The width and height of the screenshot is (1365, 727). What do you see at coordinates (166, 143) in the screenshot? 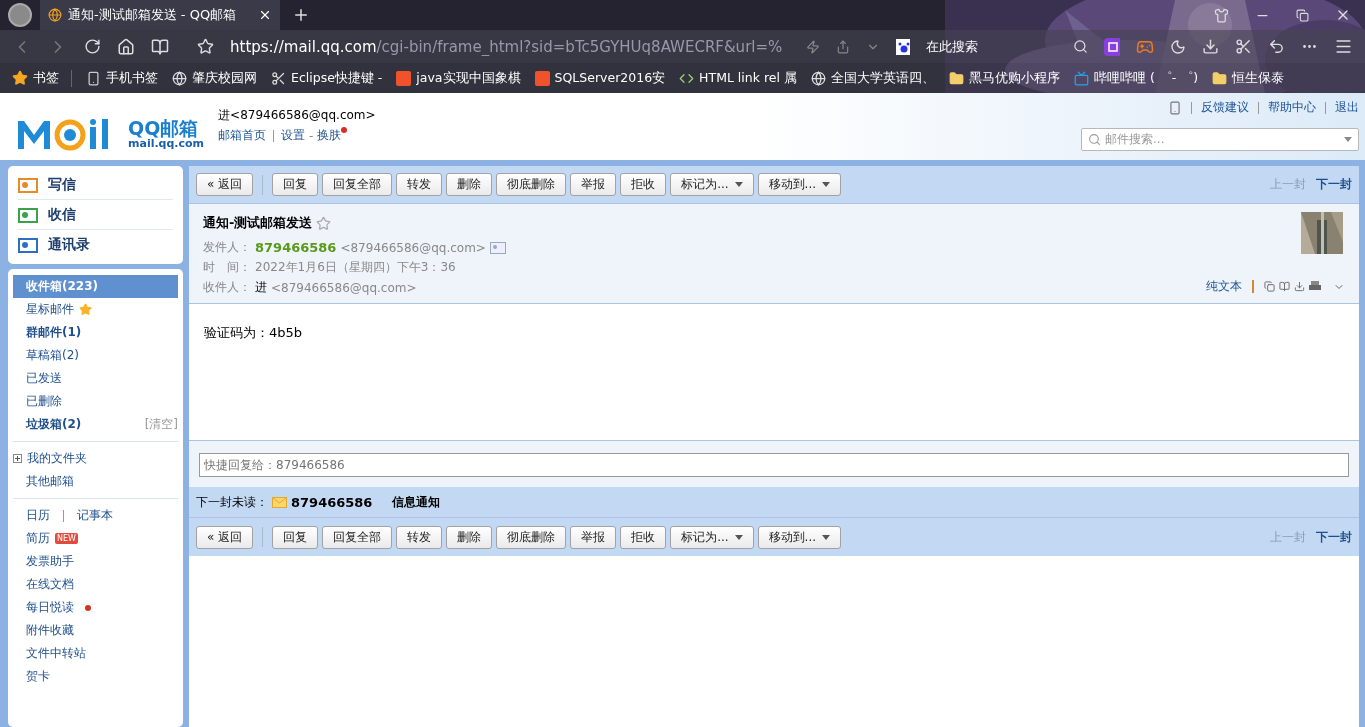
I see `logo-domain: mail.qq.com` at bounding box center [166, 143].